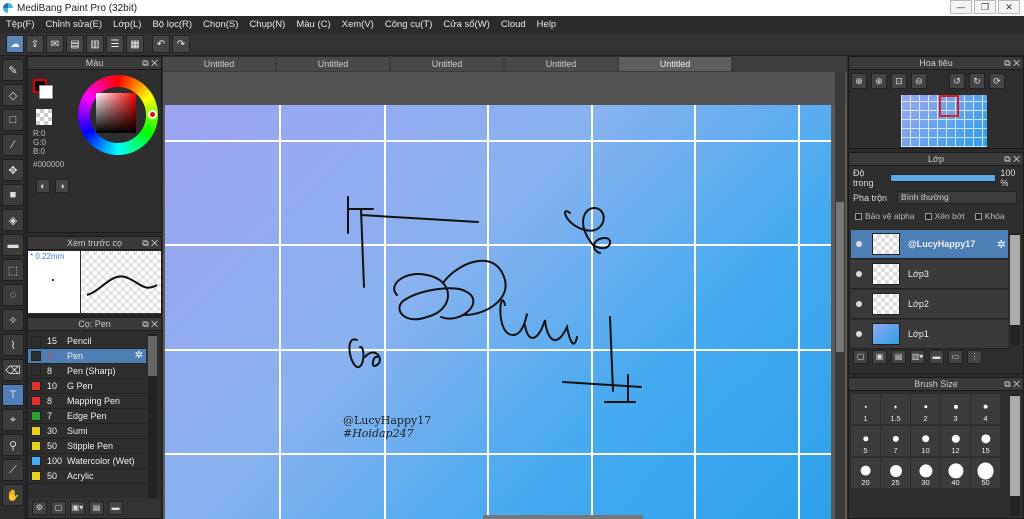 Image resolution: width=1024 pixels, height=519 pixels. Describe the element at coordinates (313, 24) in the screenshot. I see `menu-item-6: Màu (C)` at that location.